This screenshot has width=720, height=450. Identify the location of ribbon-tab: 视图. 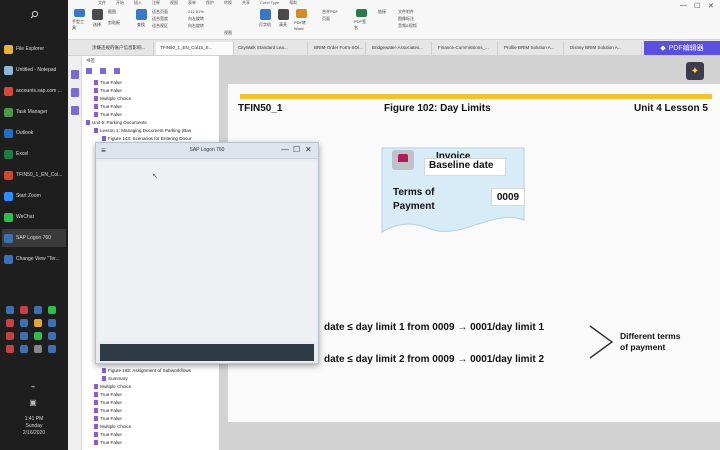
(174, 3).